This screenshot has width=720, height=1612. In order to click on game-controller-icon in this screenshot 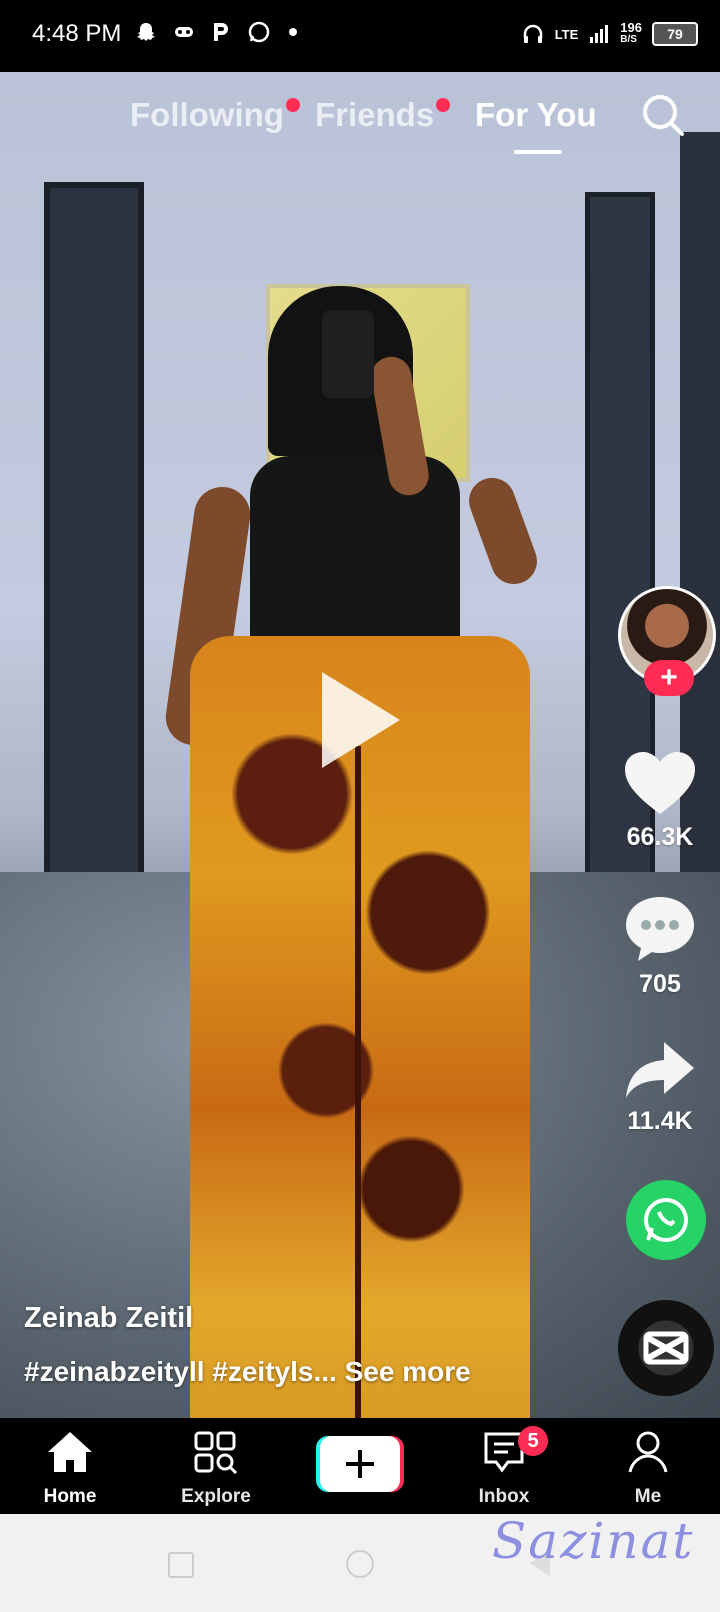, I will do `click(184, 32)`.